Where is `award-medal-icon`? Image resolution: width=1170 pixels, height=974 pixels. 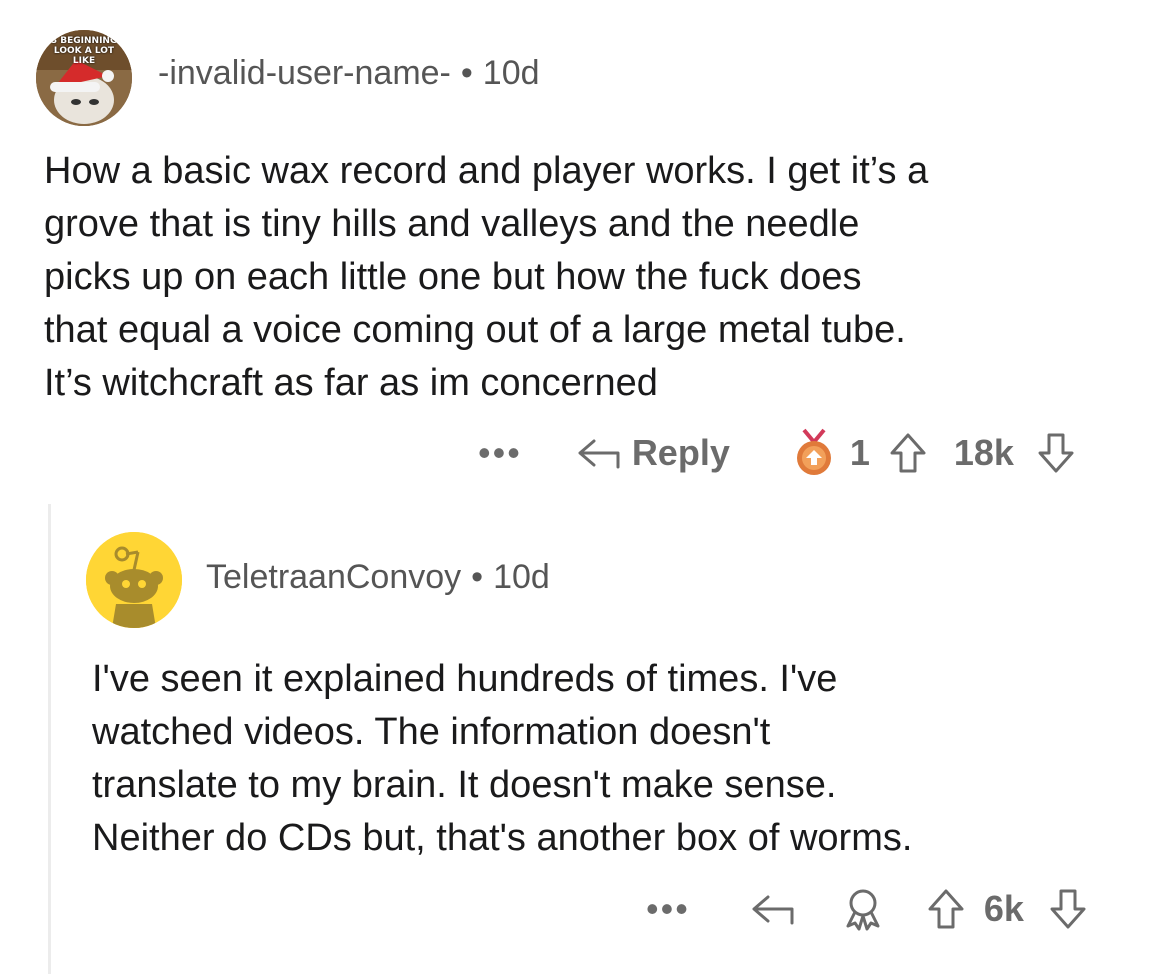 award-medal-icon is located at coordinates (814, 453).